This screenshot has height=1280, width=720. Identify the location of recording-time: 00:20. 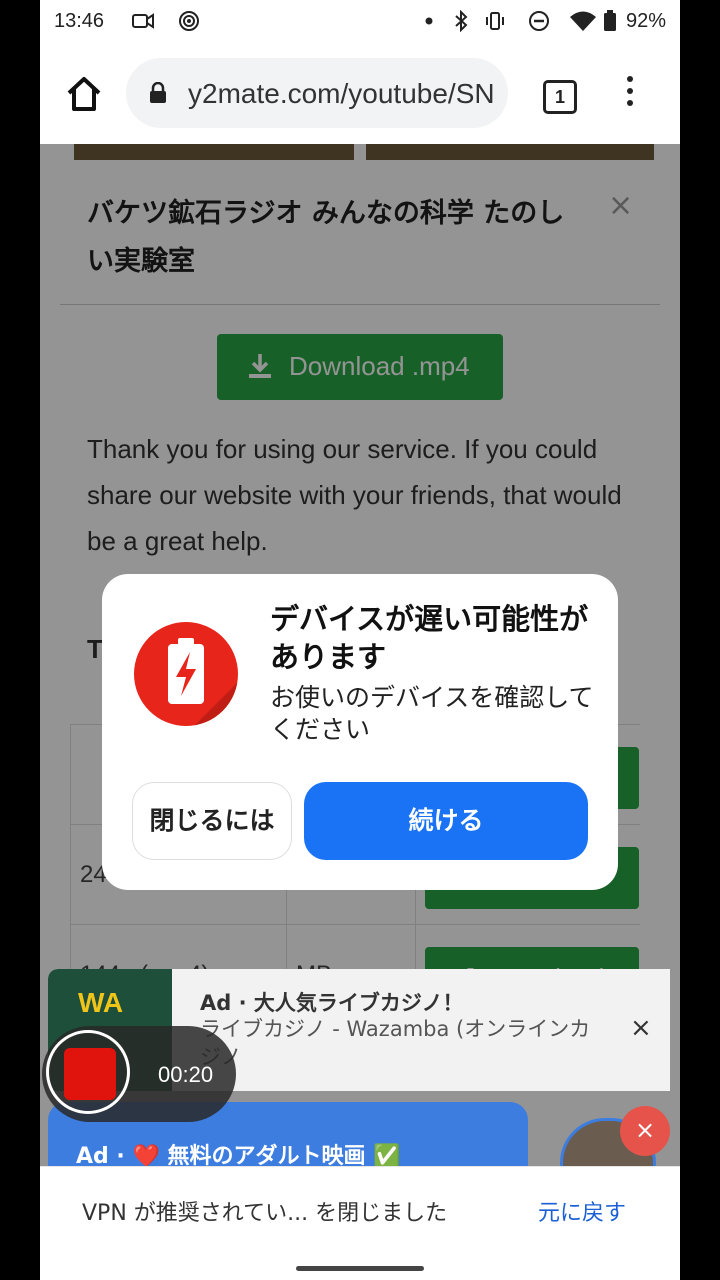
(186, 1074).